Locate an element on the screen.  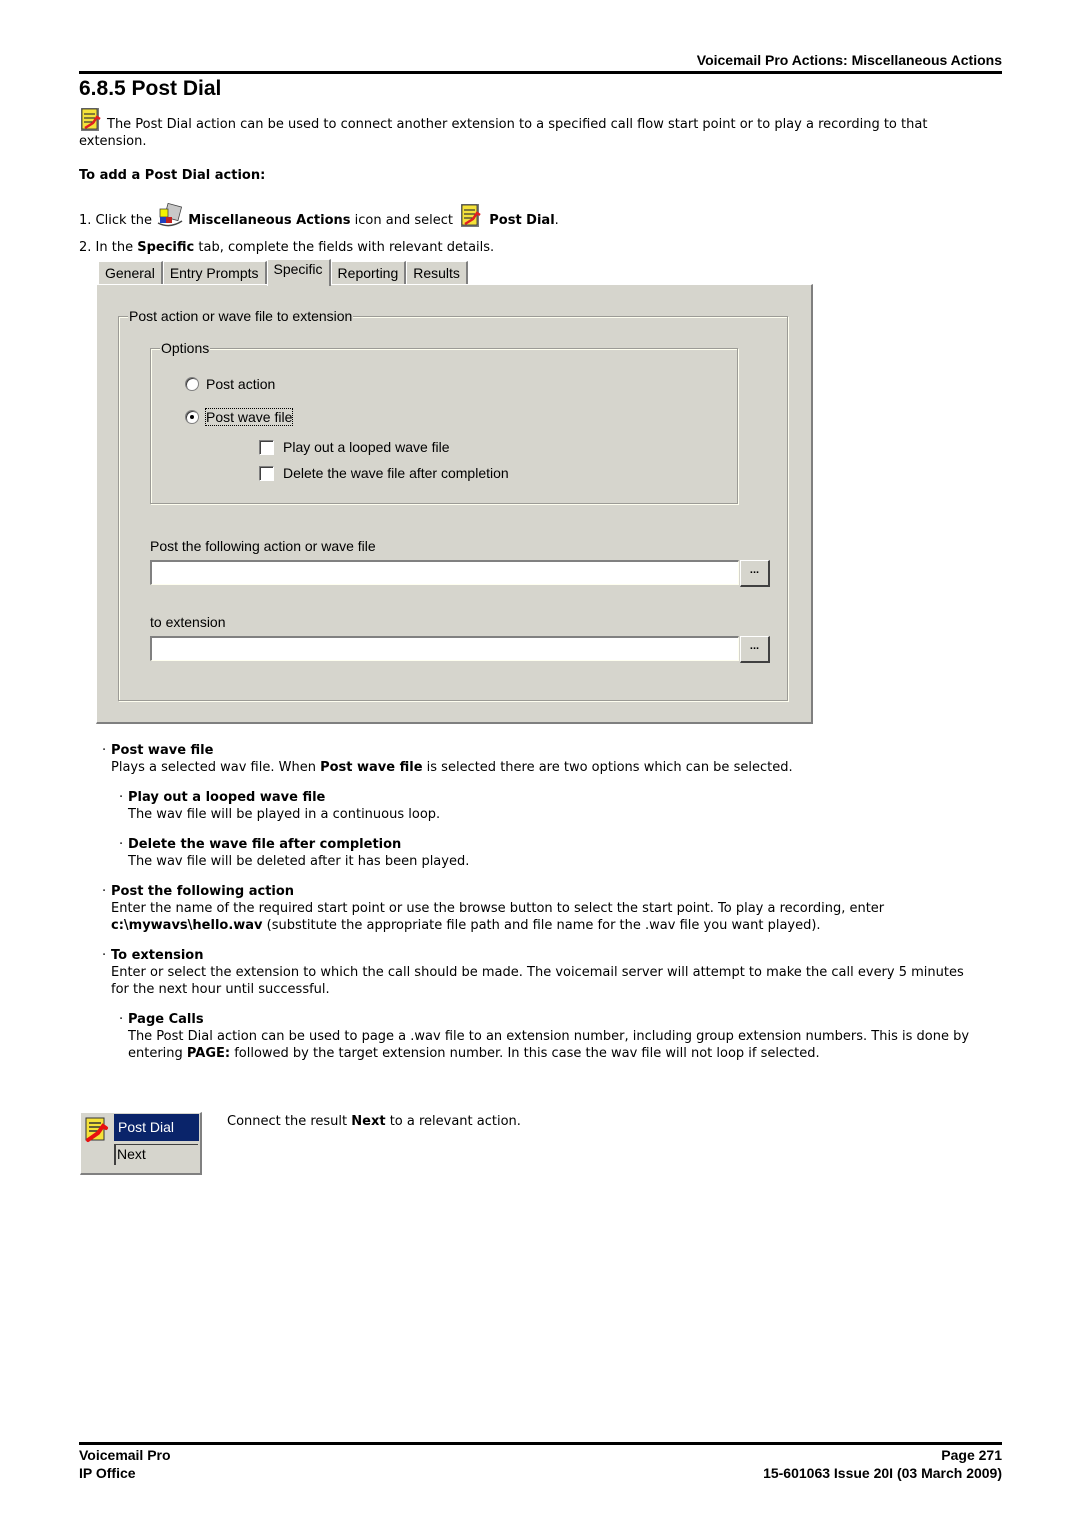
procedure-heading: To add a Post Dial action: is located at coordinates (172, 175).